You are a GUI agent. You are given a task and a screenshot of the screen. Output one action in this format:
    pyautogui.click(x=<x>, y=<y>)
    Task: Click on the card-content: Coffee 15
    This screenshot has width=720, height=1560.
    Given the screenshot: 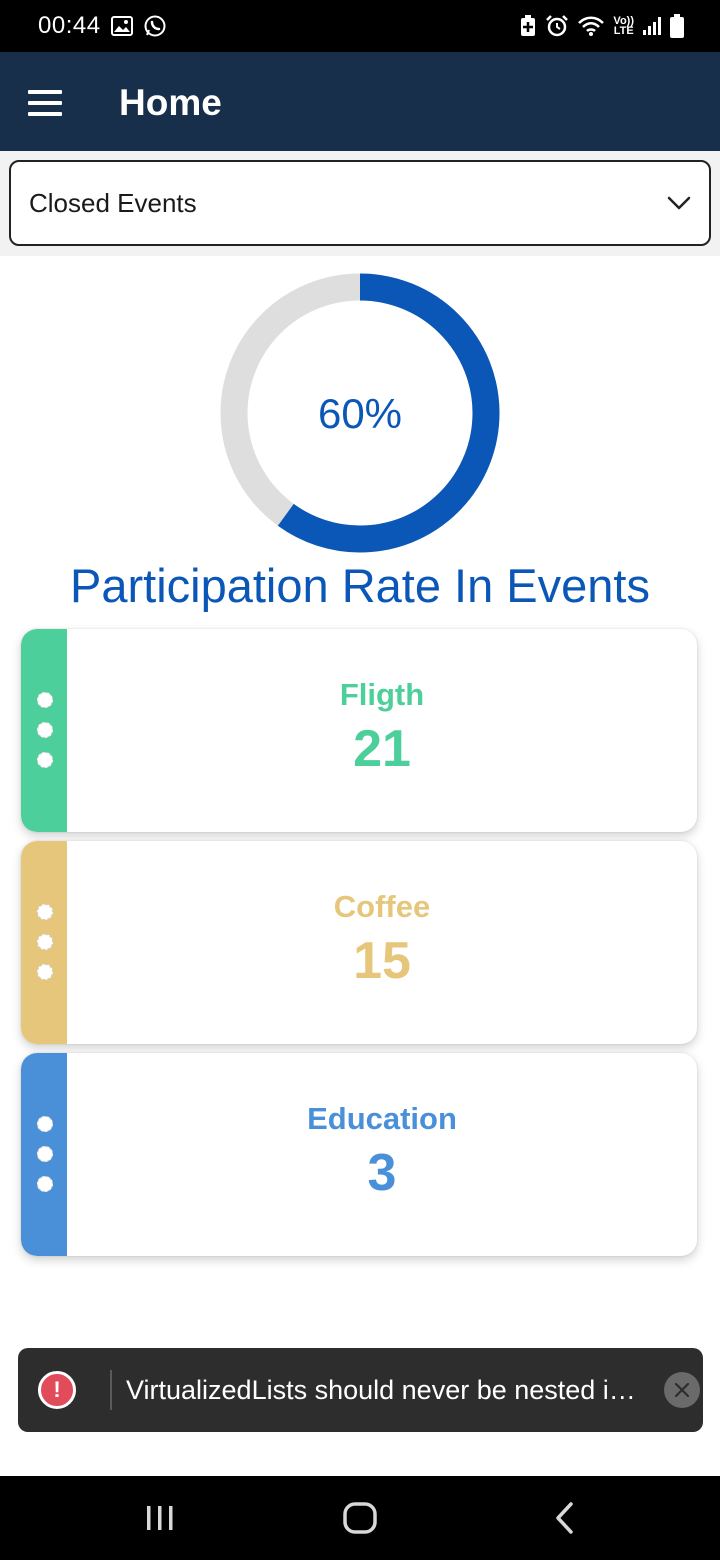 What is the action you would take?
    pyautogui.click(x=382, y=942)
    